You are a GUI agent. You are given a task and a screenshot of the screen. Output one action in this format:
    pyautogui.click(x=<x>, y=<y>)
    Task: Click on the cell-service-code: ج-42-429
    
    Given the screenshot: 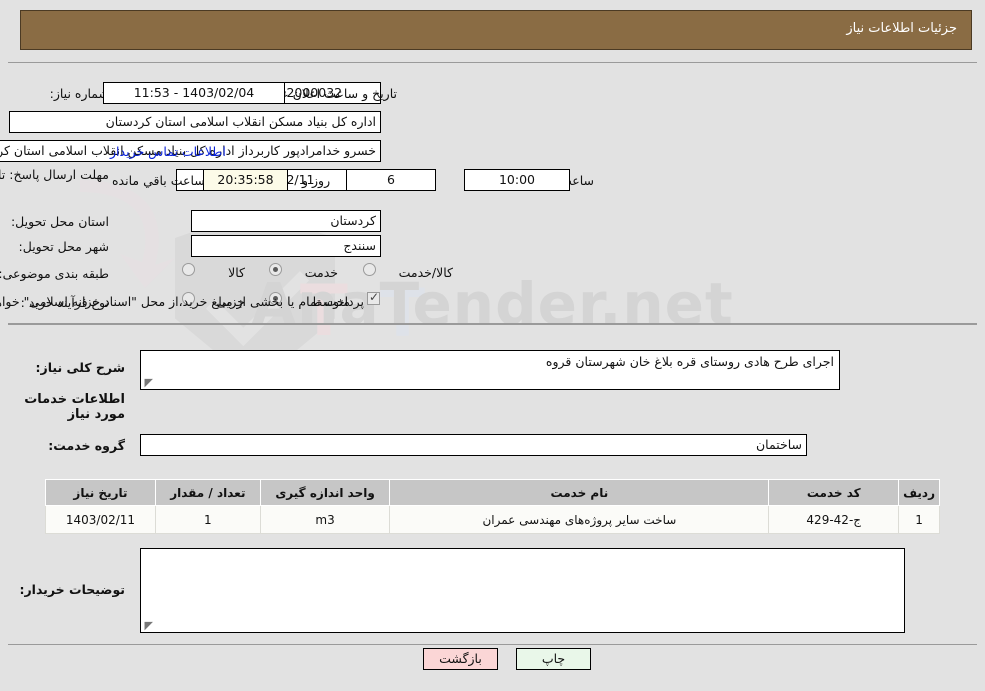 What is the action you would take?
    pyautogui.click(x=834, y=519)
    